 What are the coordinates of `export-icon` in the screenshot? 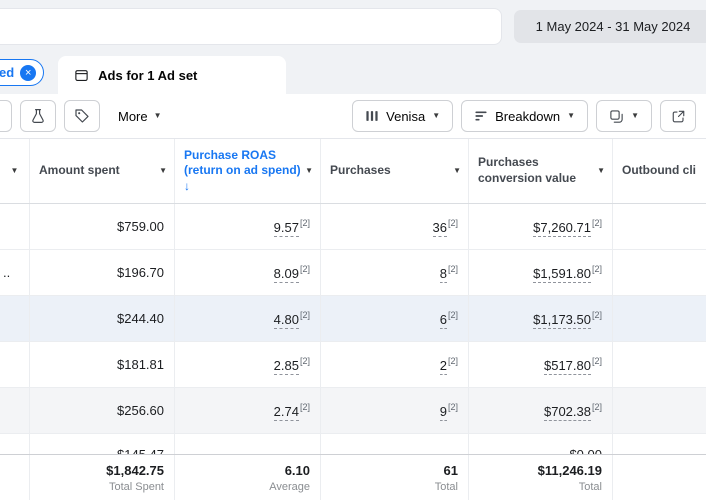 It's located at (678, 116).